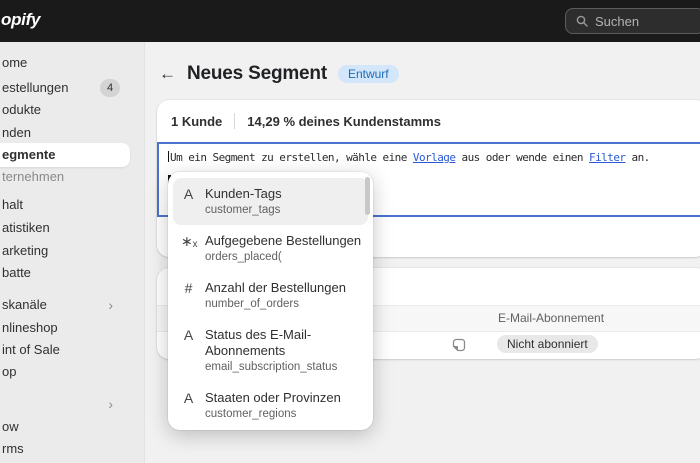  Describe the element at coordinates (243, 193) in the screenshot. I see `dropdown-item-label: Kunden-Tags` at that location.